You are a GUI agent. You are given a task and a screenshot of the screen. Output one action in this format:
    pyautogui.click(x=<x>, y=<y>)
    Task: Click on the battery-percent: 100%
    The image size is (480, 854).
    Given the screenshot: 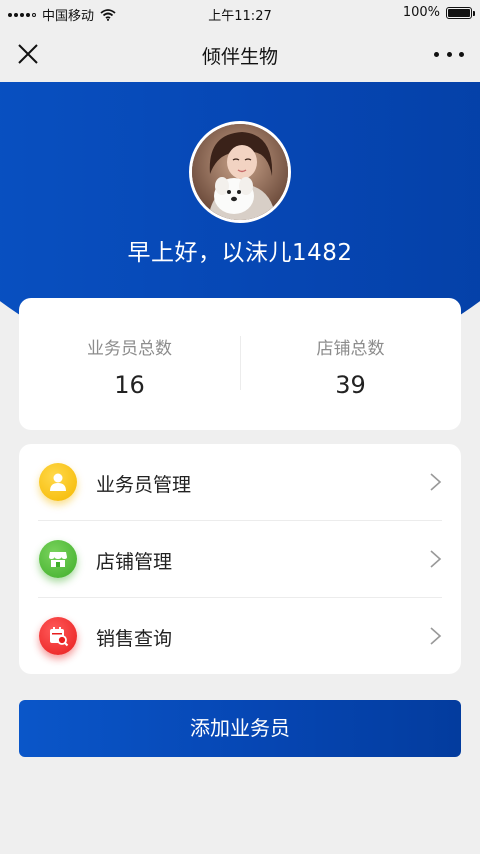 What is the action you would take?
    pyautogui.click(x=421, y=12)
    